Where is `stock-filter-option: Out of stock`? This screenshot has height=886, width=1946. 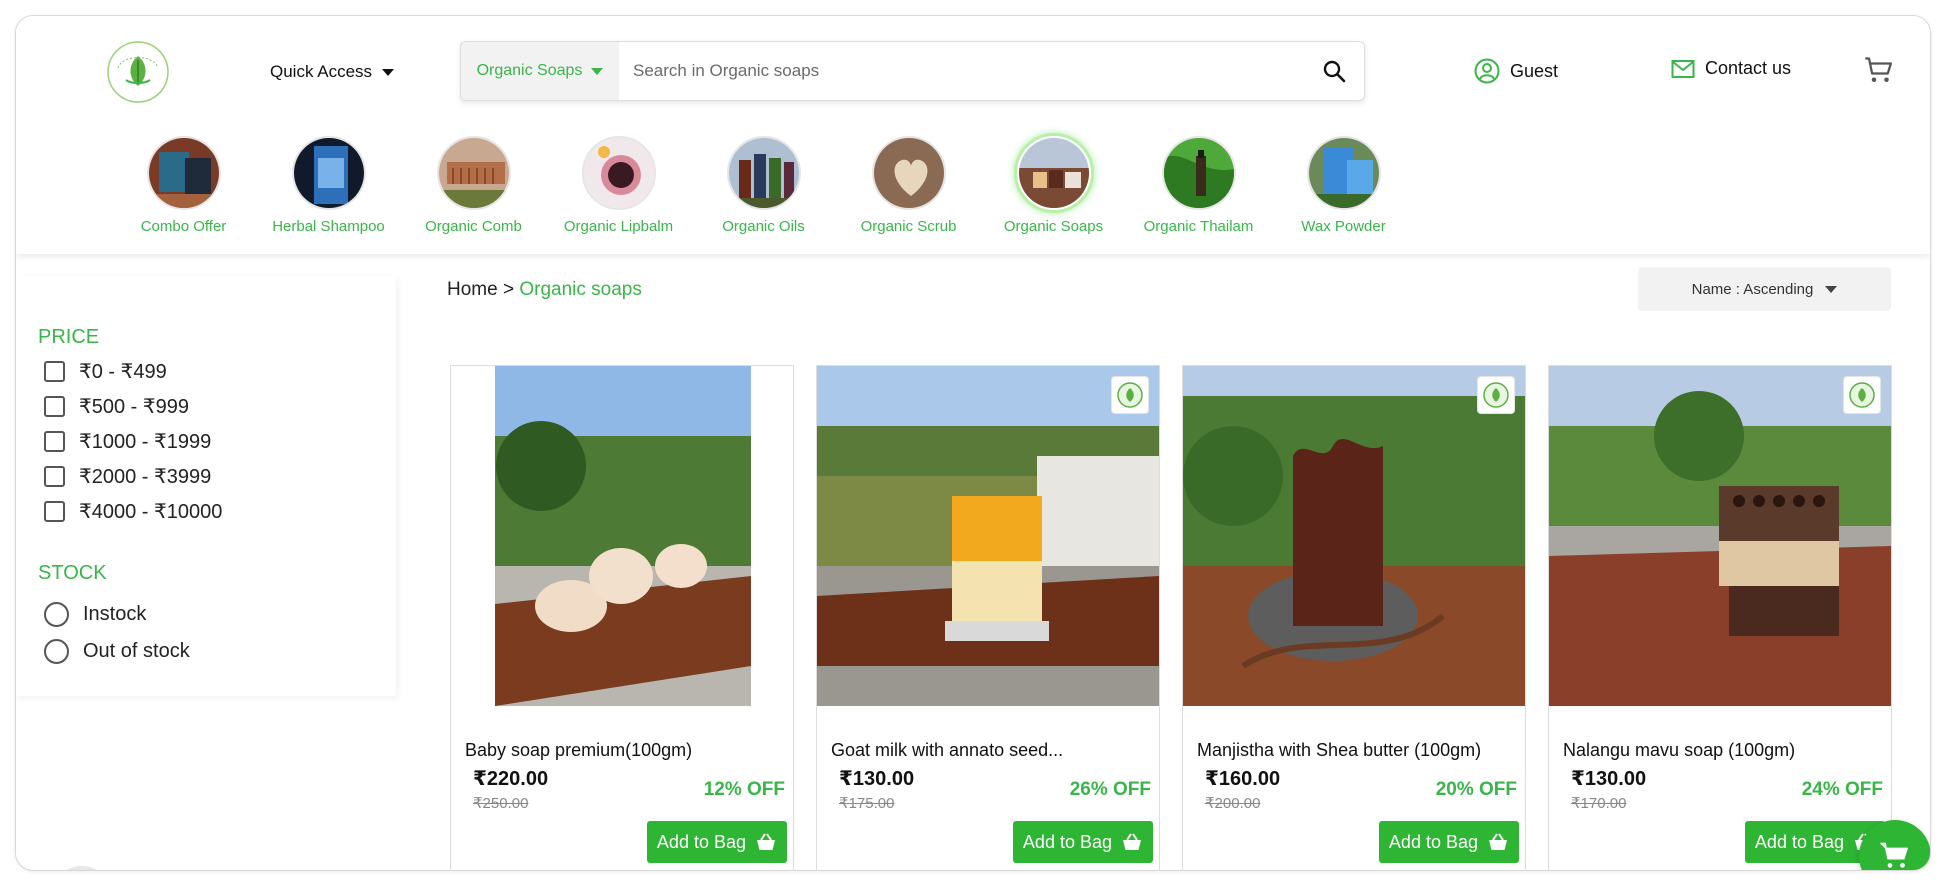
stock-filter-option: Out of stock is located at coordinates (117, 651).